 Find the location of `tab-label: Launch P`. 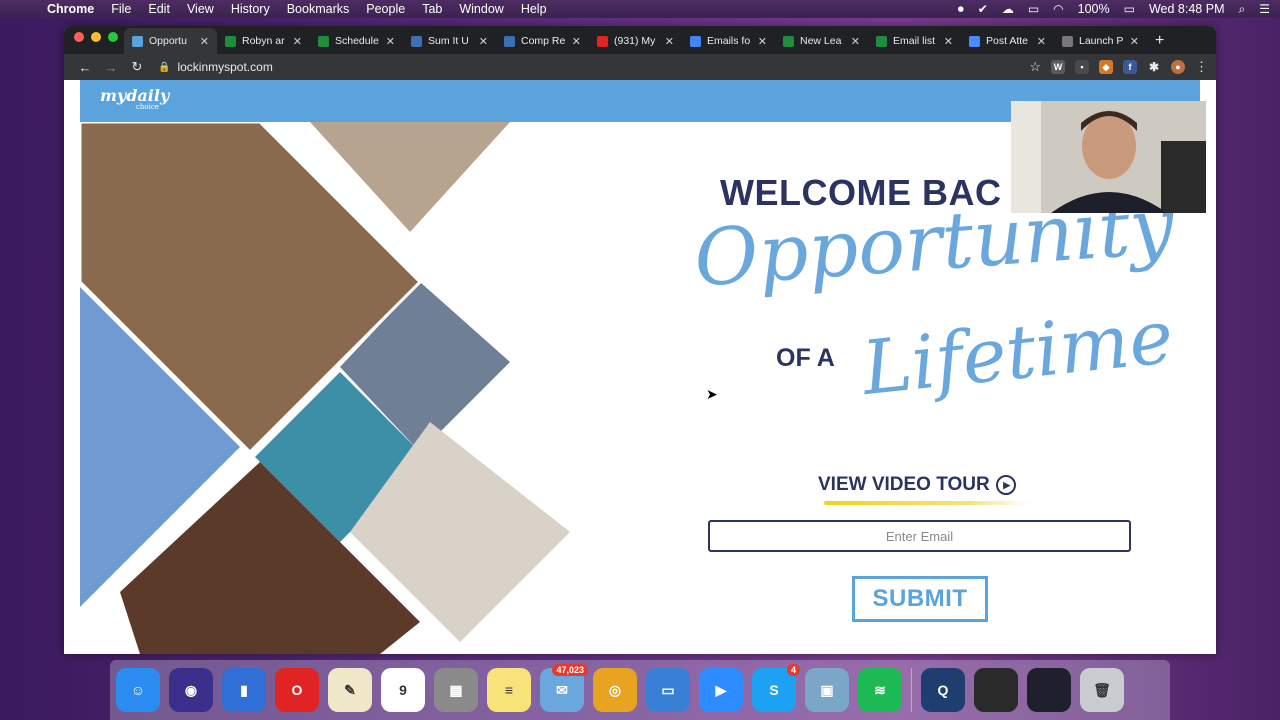

tab-label: Launch P is located at coordinates (1101, 41).